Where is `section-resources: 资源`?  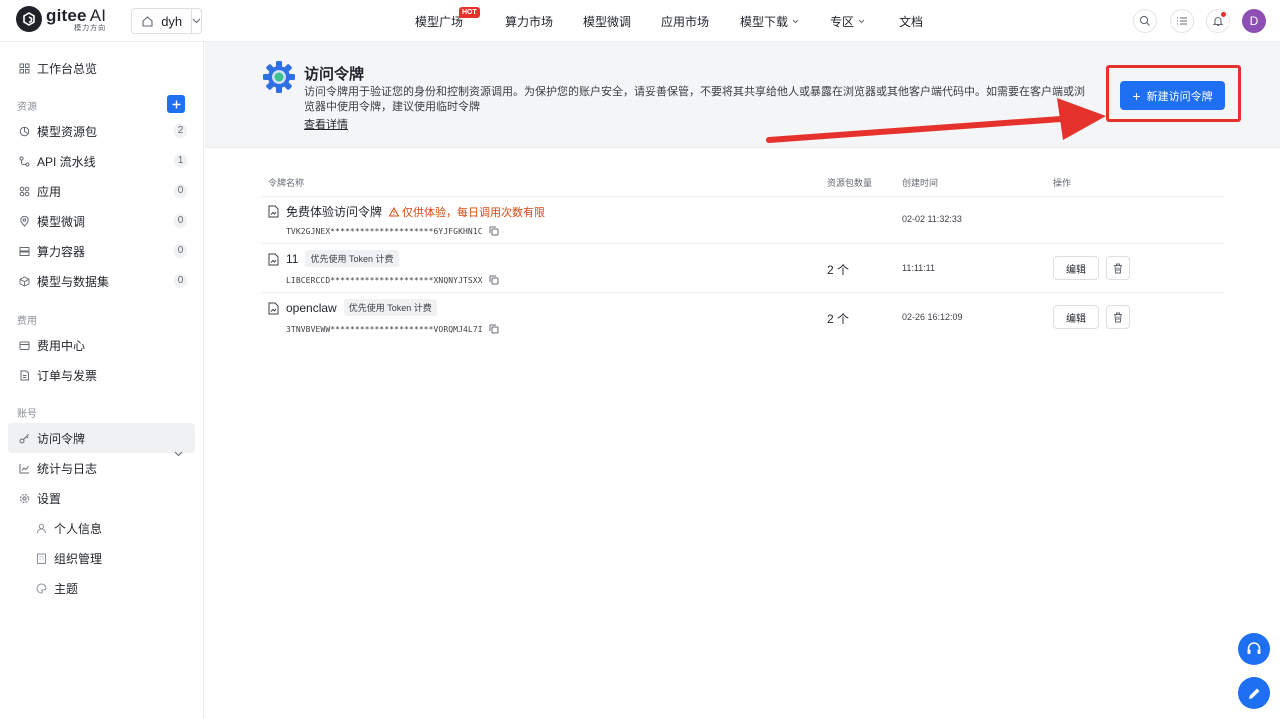 section-resources: 资源 is located at coordinates (27, 107).